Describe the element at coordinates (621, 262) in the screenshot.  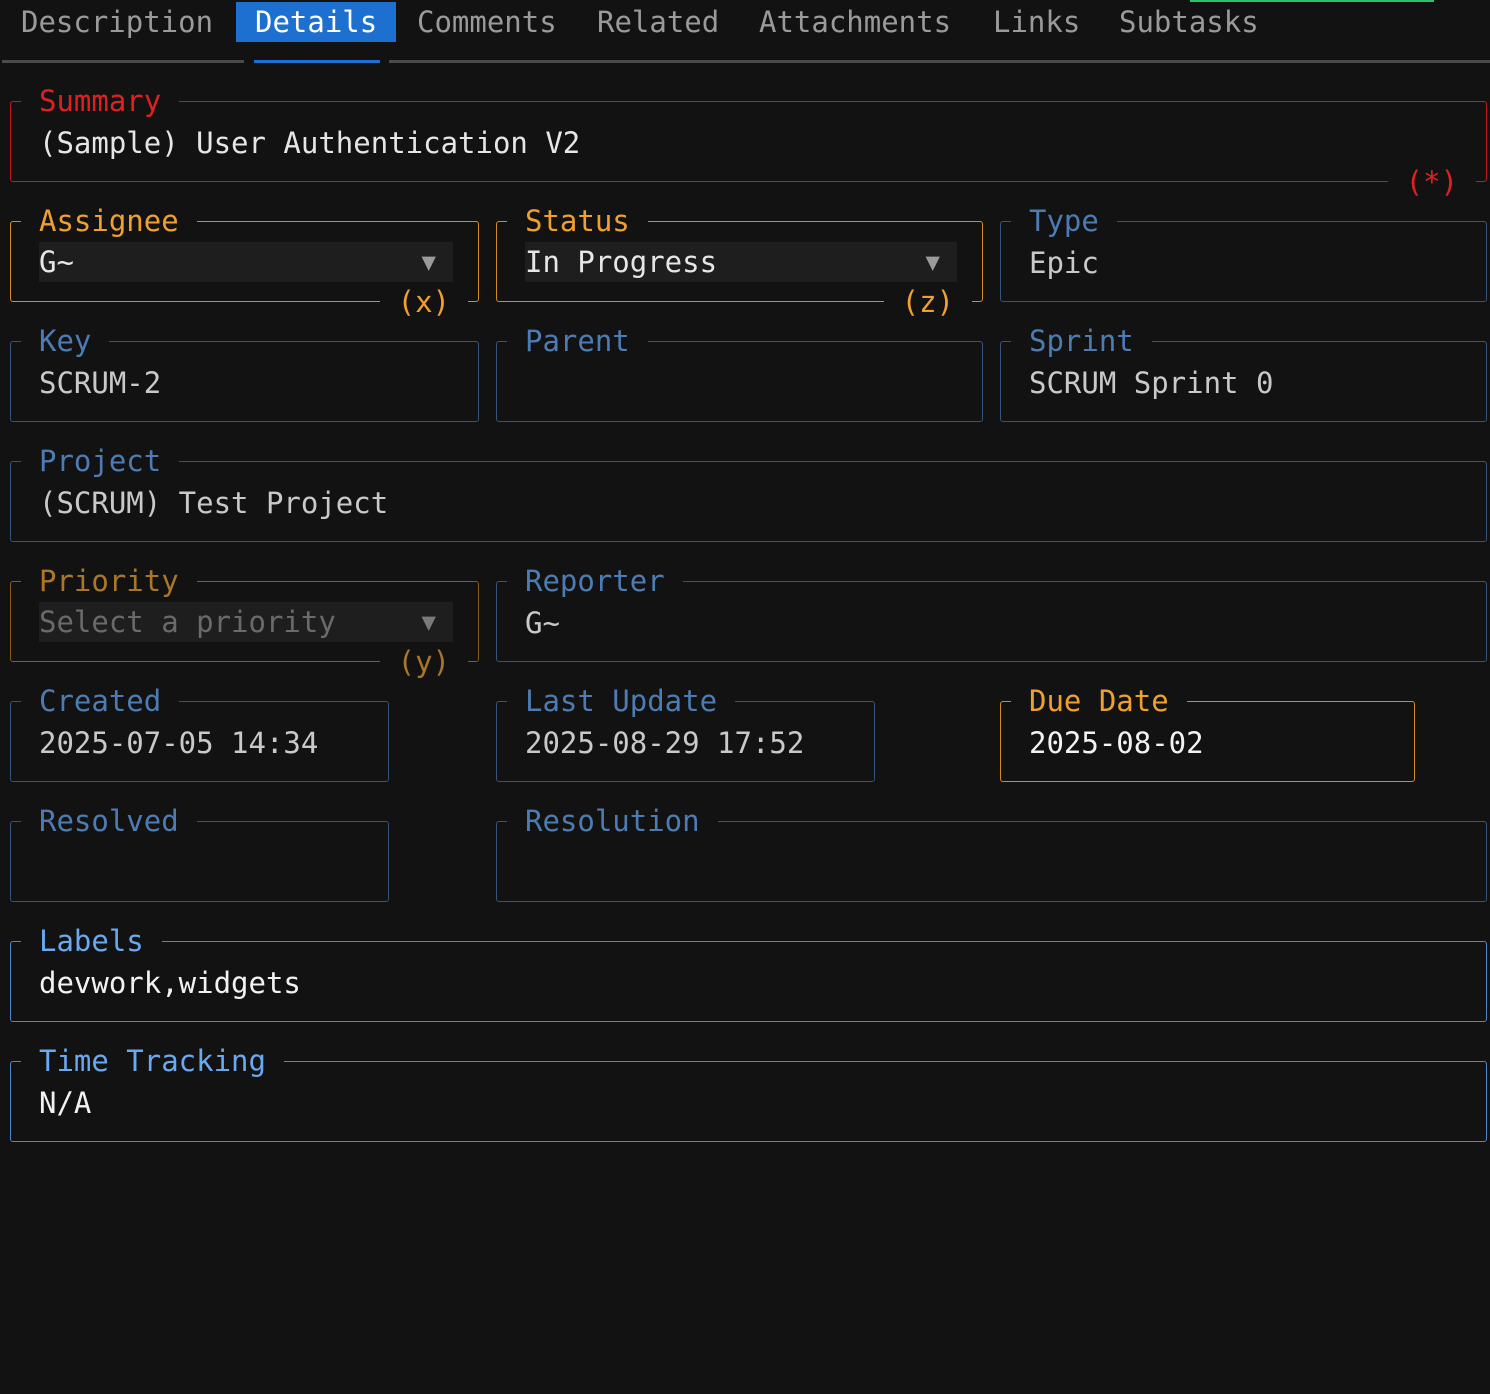
I see `status-value: In Progress` at that location.